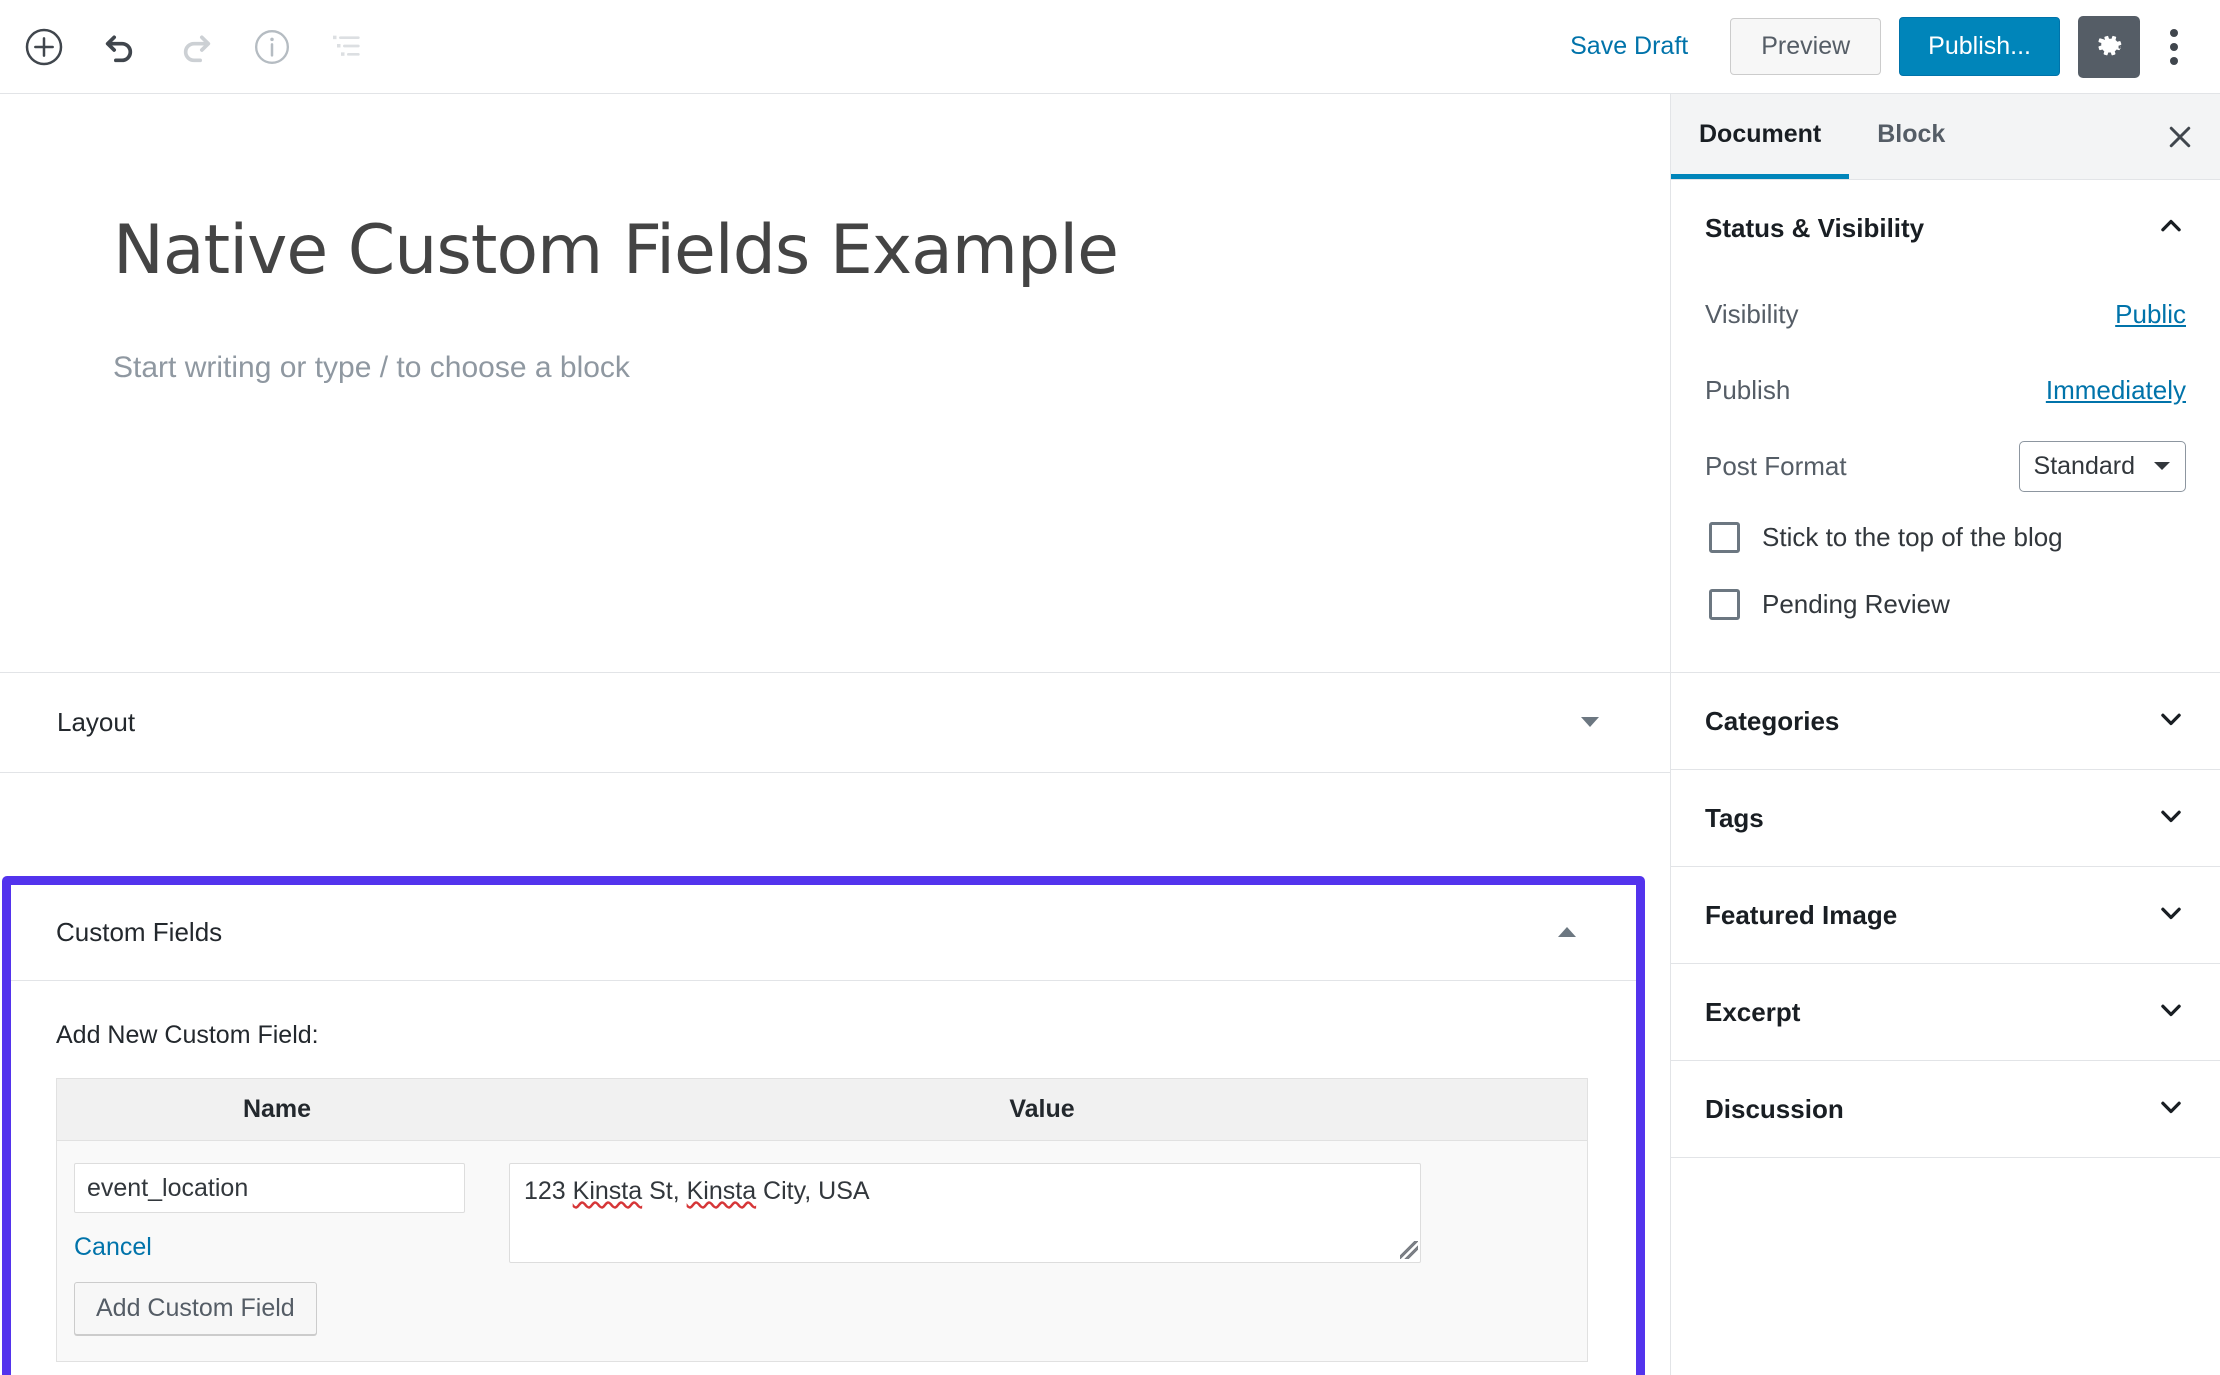 Image resolution: width=2220 pixels, height=1375 pixels. What do you see at coordinates (2171, 225) in the screenshot?
I see `chevron-up-icon` at bounding box center [2171, 225].